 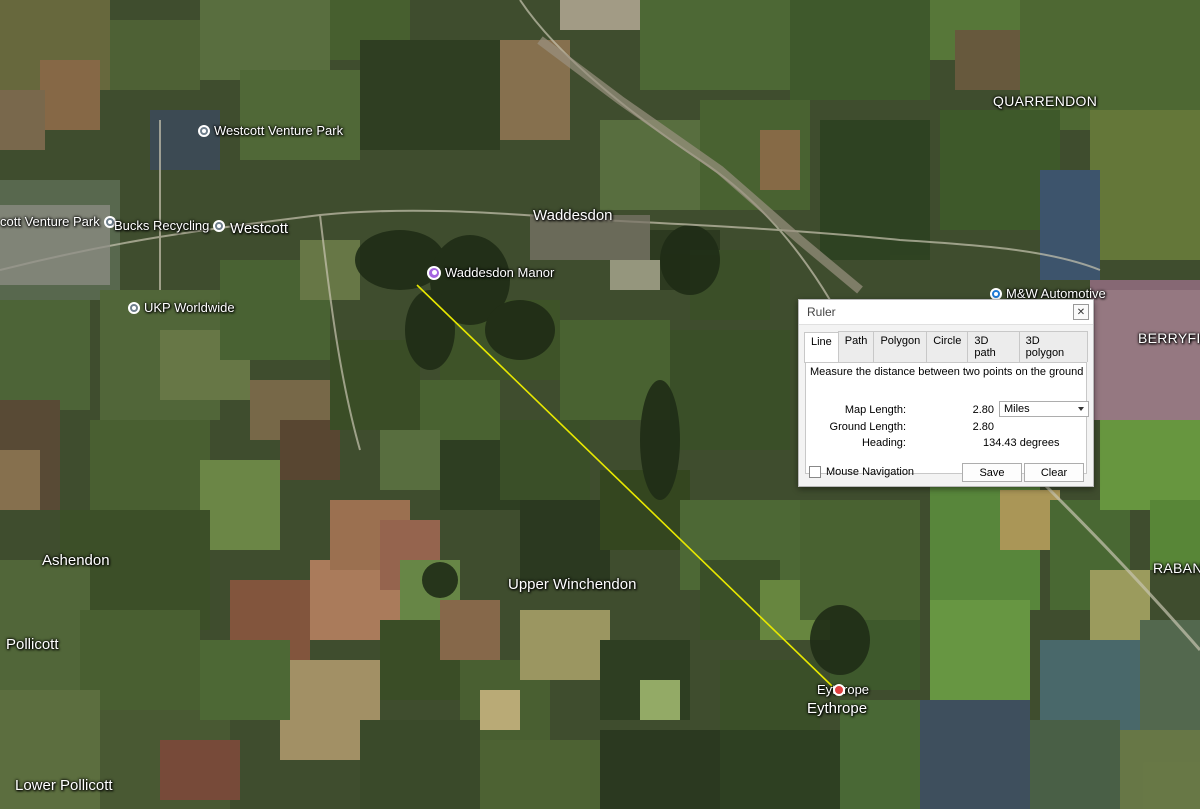 I want to click on ground-length-label: Ground Length:, so click(x=867, y=427).